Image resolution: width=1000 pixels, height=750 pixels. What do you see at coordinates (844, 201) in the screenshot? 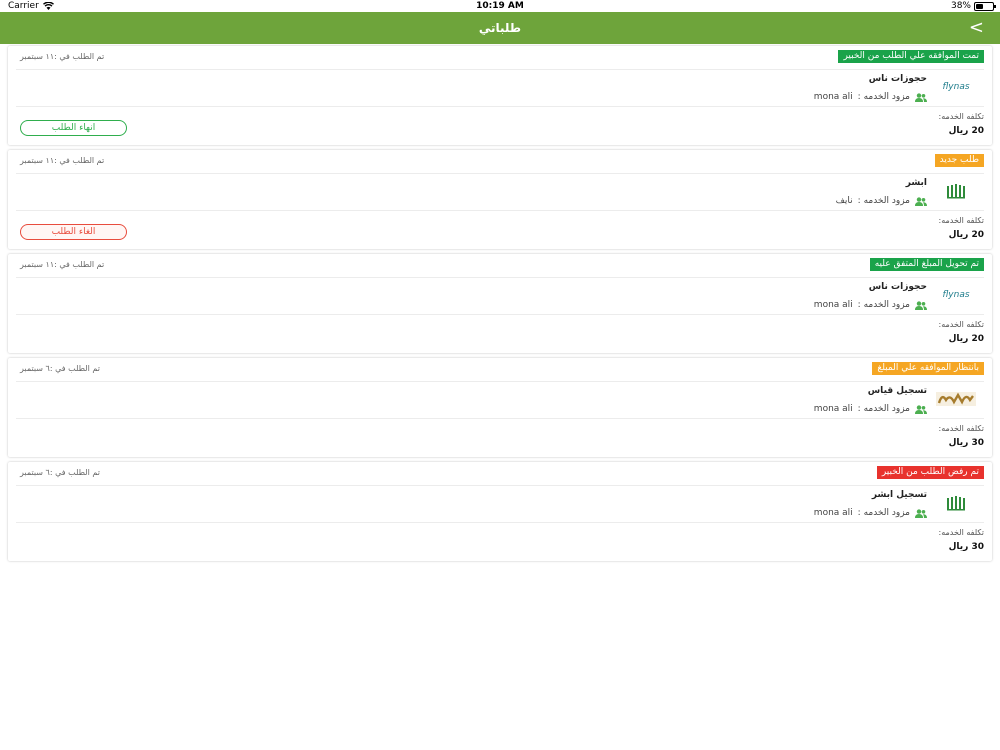
I see `provider-name: نايف` at bounding box center [844, 201].